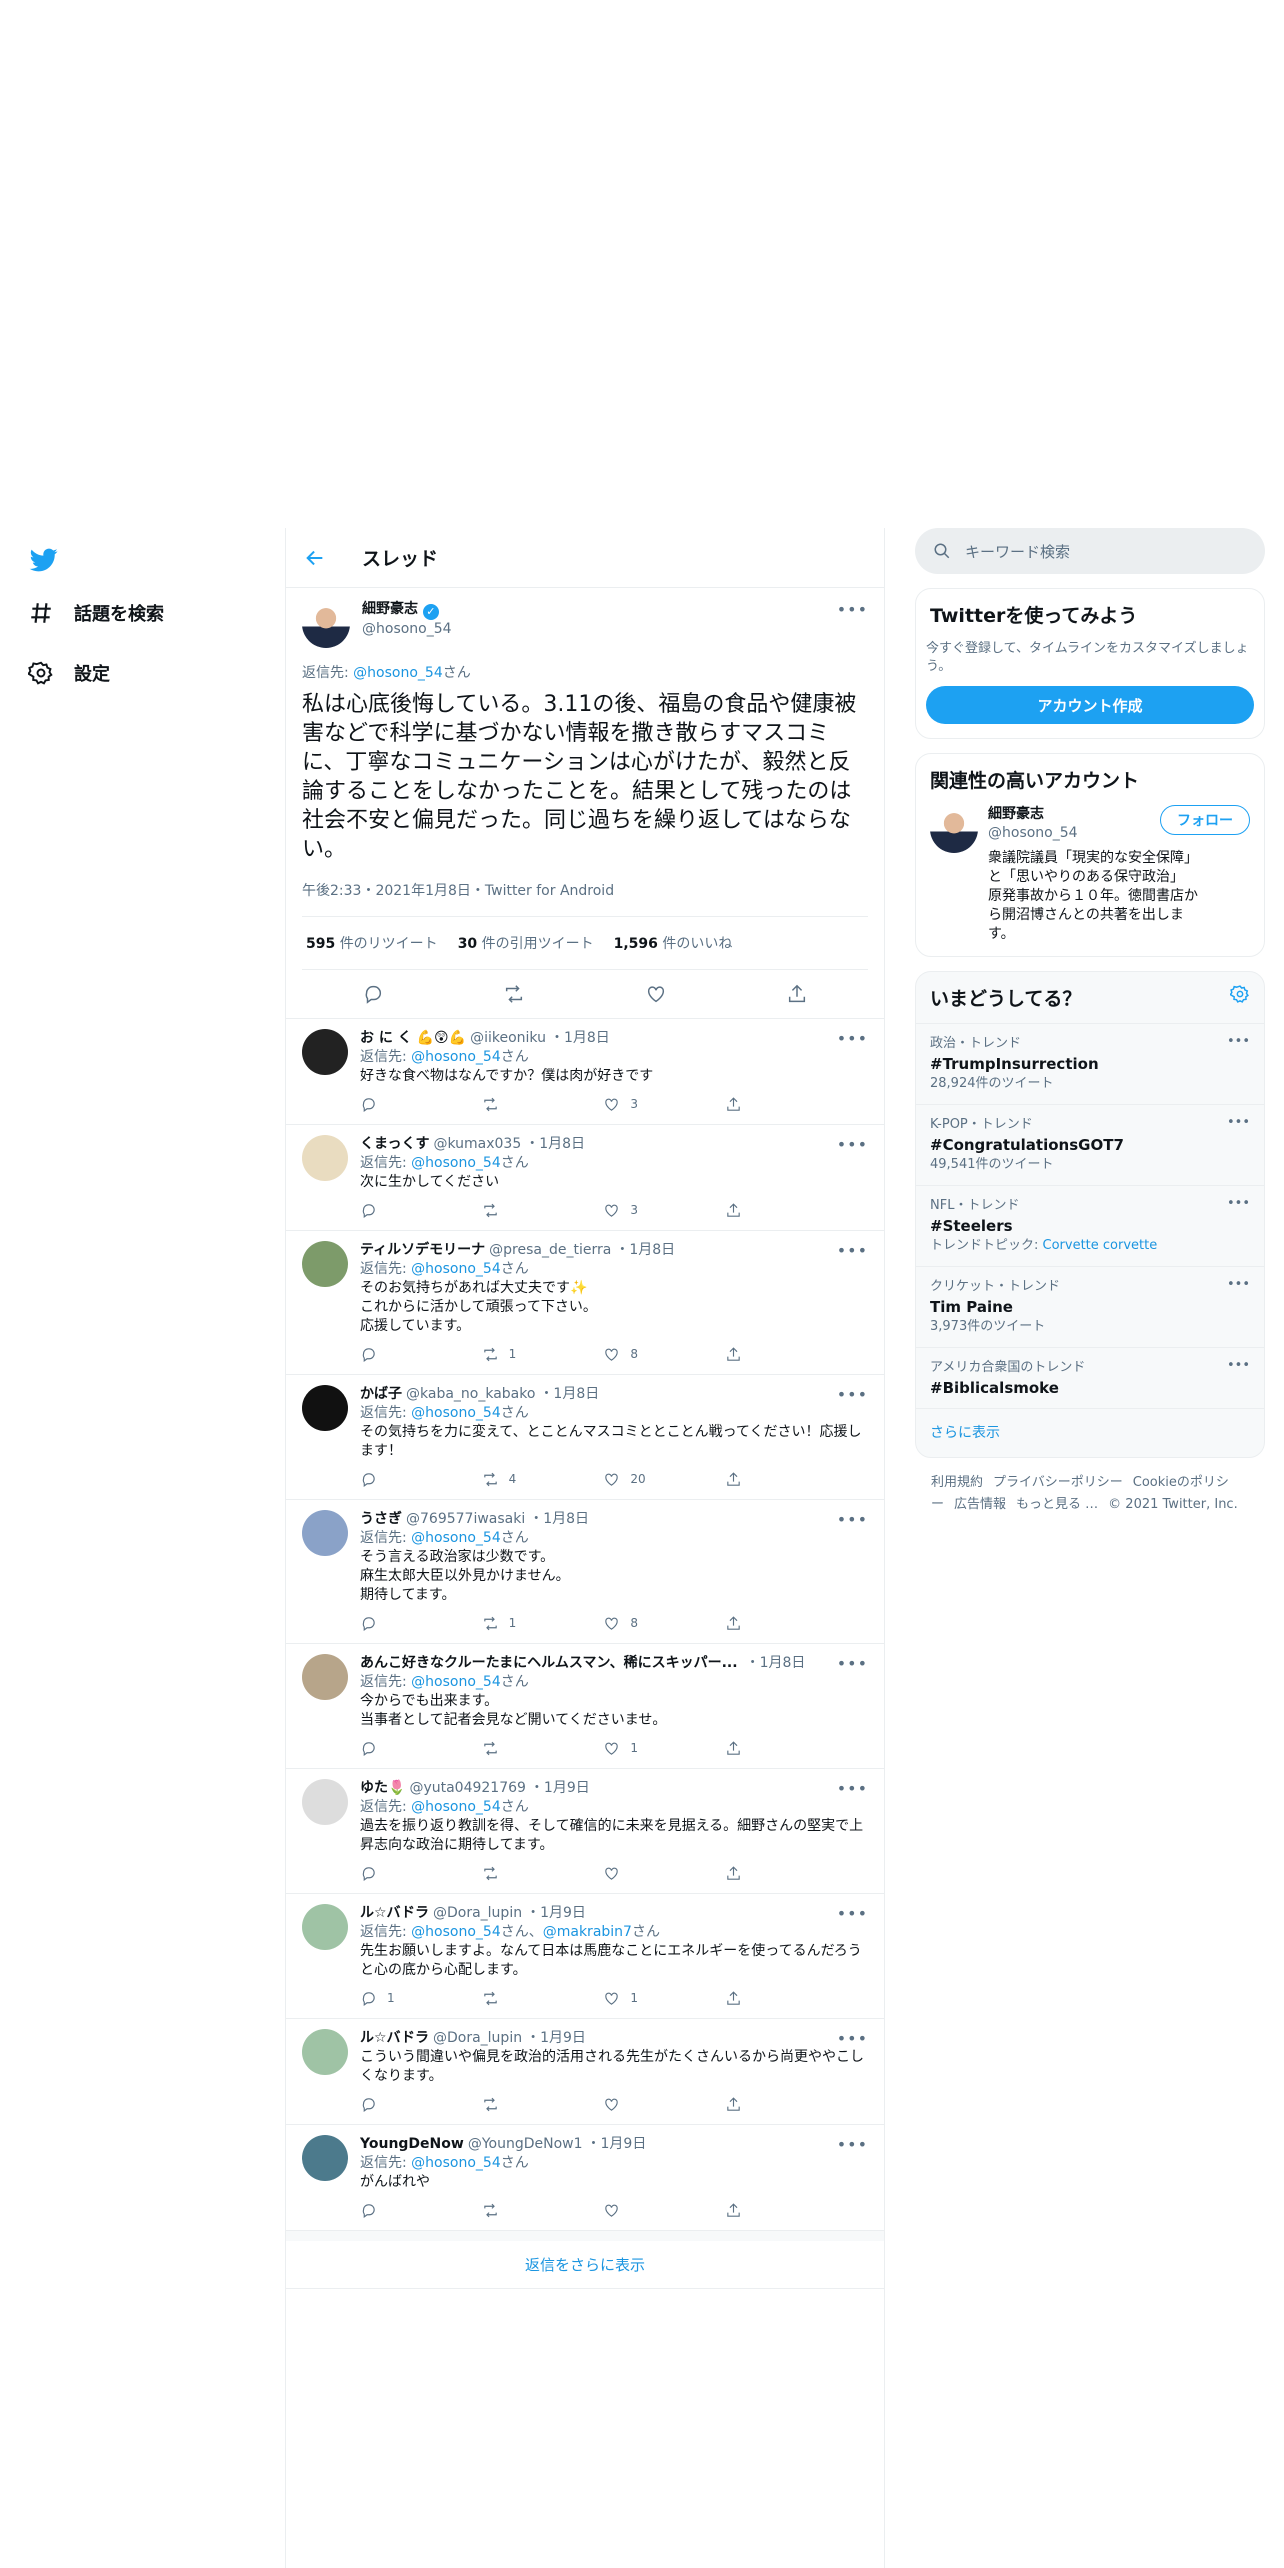 Image resolution: width=1284 pixels, height=2568 pixels. Describe the element at coordinates (514, 994) in the screenshot. I see `retweet-icon` at that location.